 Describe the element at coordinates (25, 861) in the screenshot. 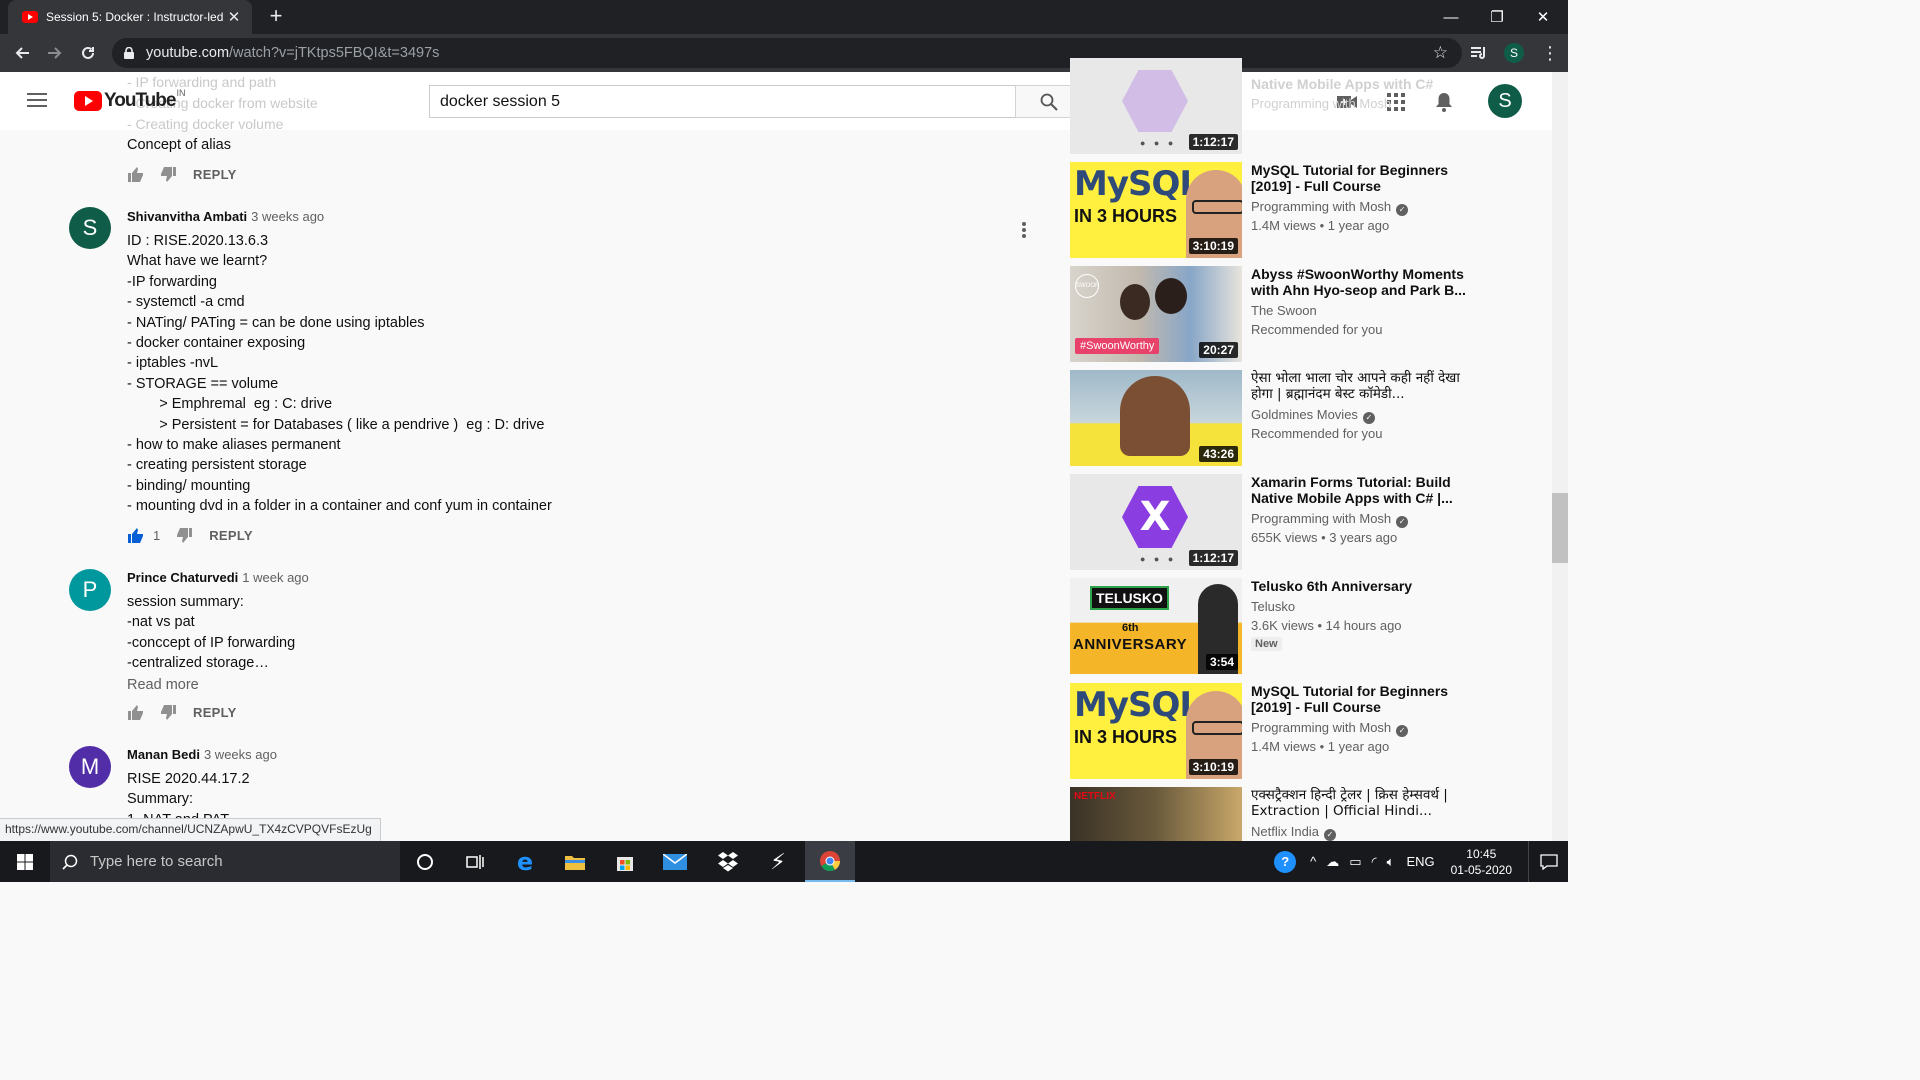

I see `start-button` at that location.